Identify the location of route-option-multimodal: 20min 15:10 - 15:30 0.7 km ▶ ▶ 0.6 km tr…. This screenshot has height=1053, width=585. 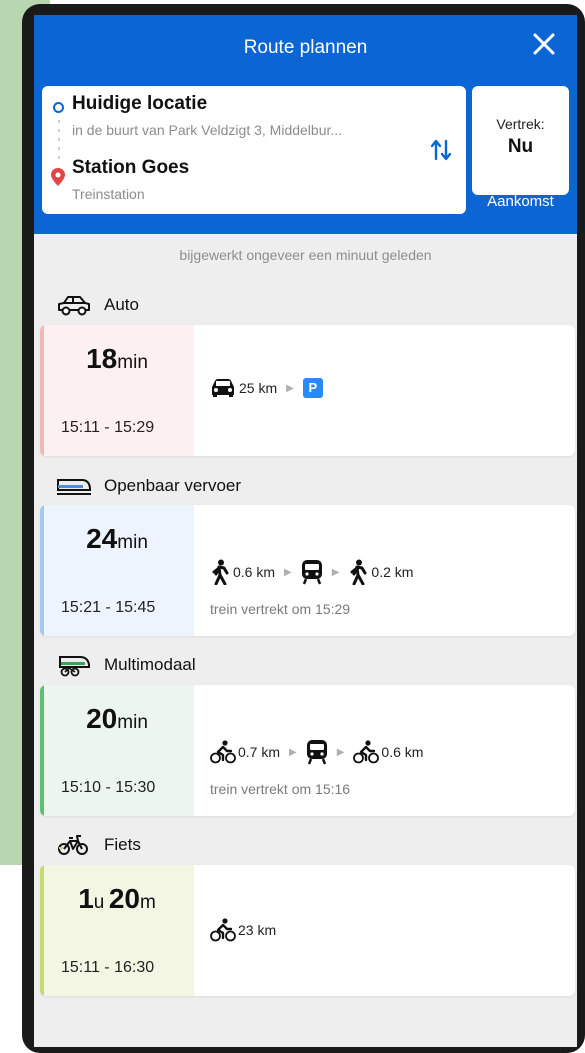
(307, 750).